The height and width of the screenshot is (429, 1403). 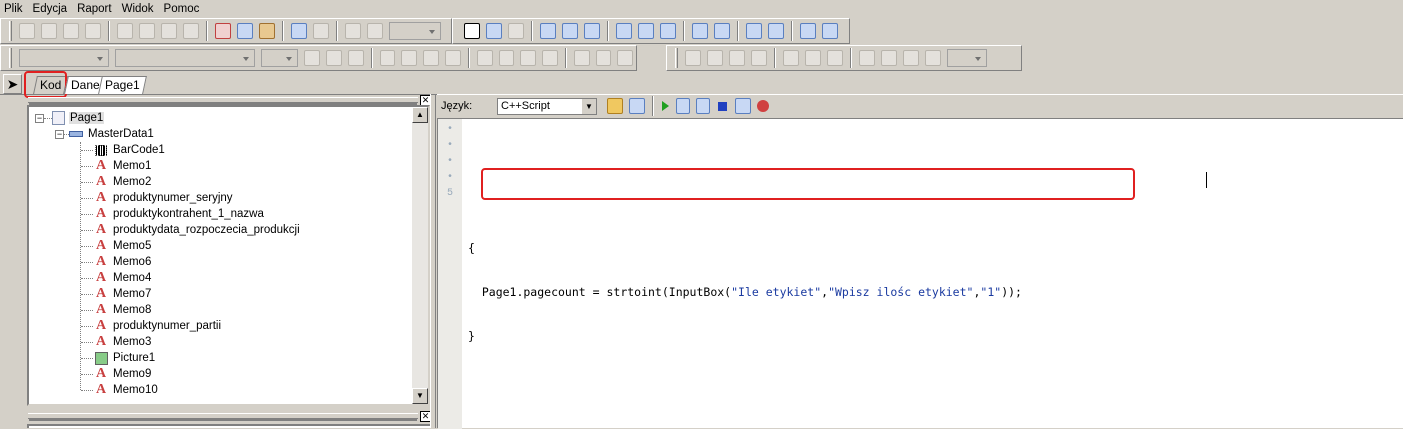 I want to click on rotate-icon, so click(x=452, y=58).